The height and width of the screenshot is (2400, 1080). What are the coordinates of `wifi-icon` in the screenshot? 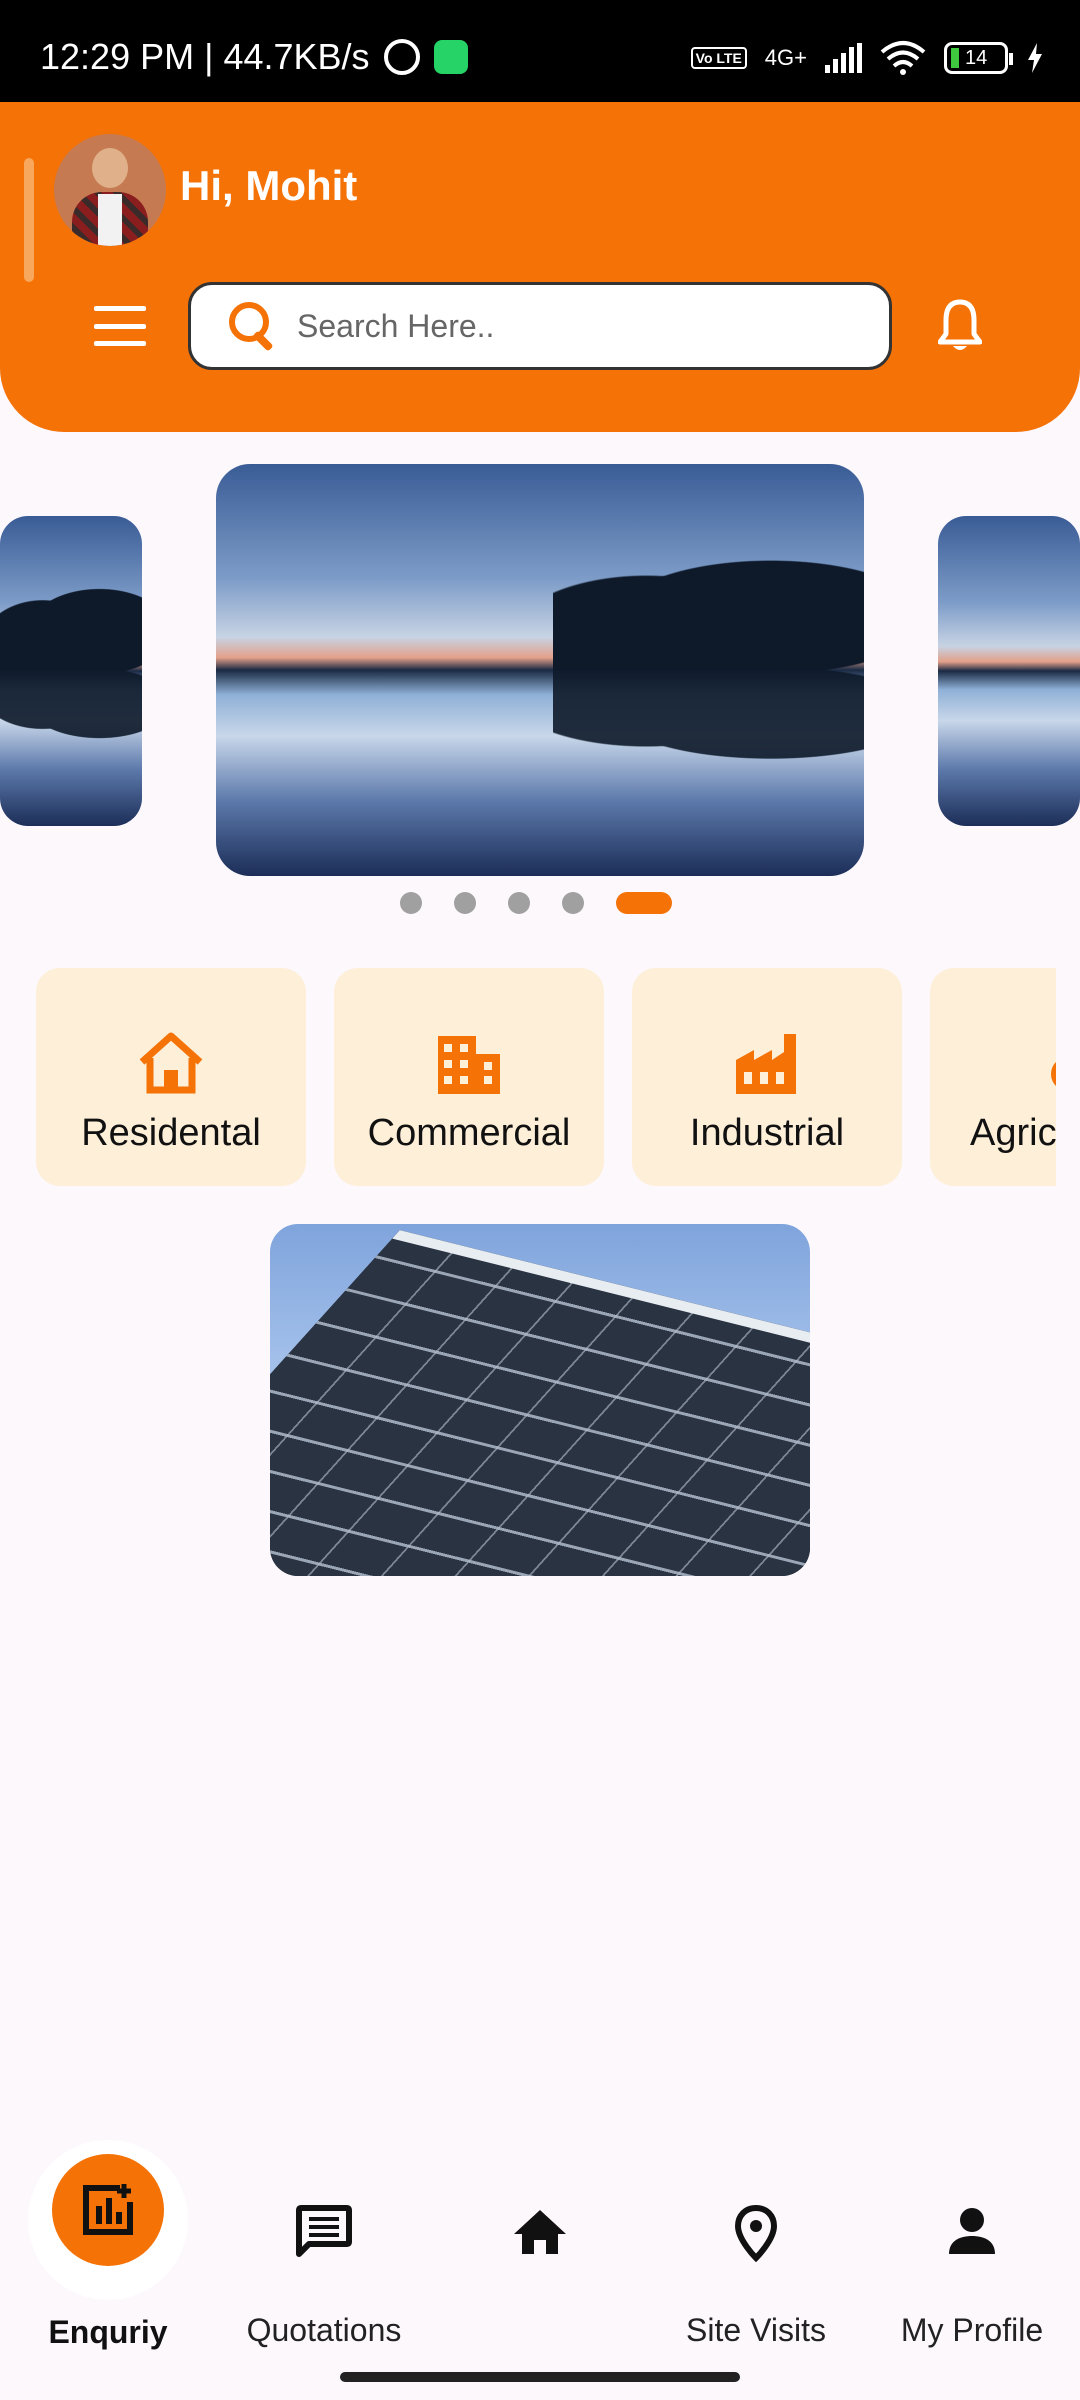 It's located at (903, 58).